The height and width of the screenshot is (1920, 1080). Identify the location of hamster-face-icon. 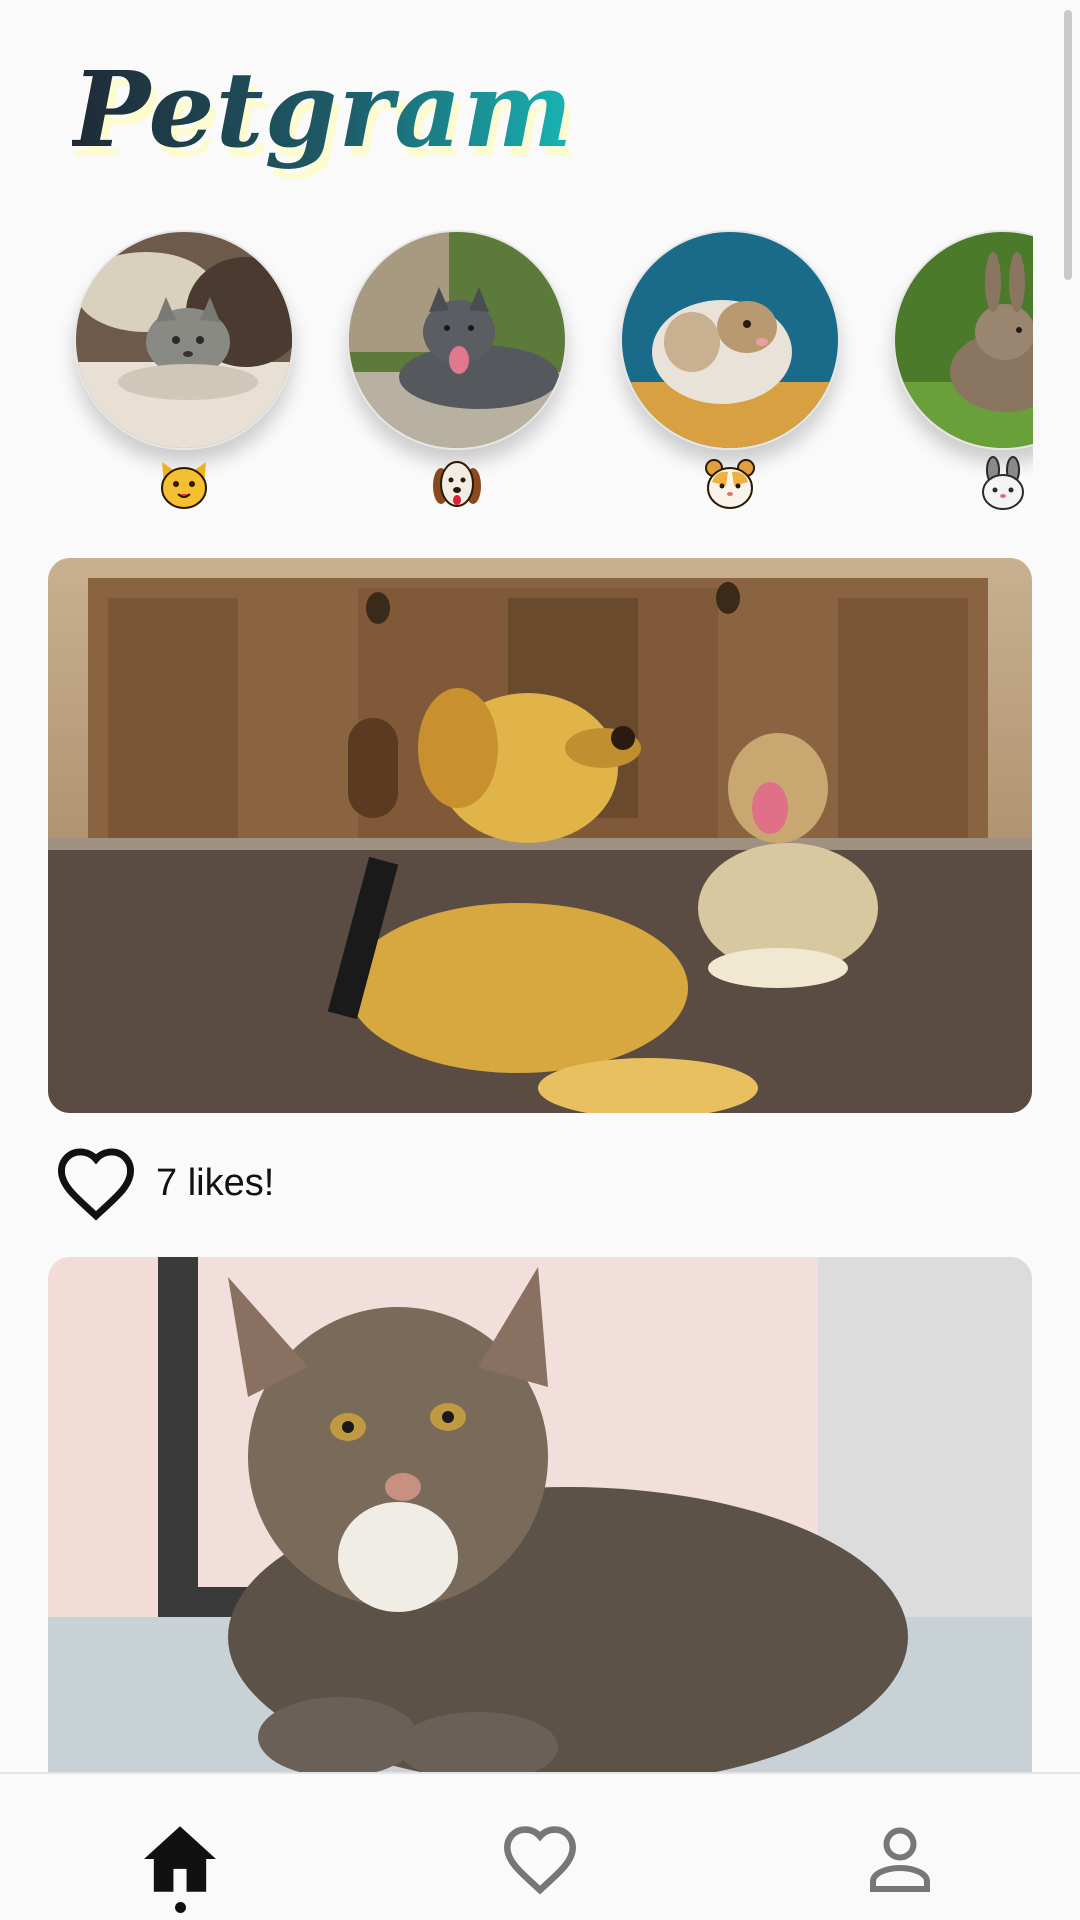
(730, 484).